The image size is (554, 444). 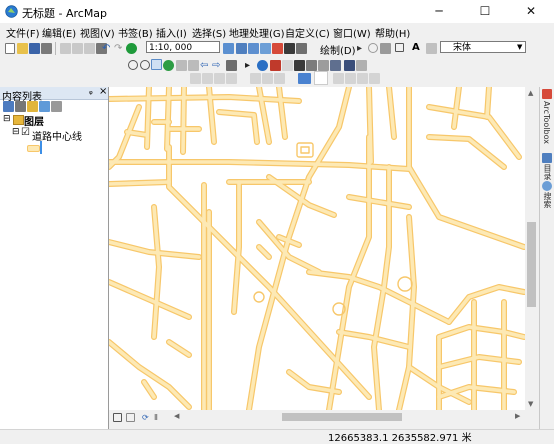 What do you see at coordinates (361, 65) in the screenshot?
I see `create-viewer-icon` at bounding box center [361, 65].